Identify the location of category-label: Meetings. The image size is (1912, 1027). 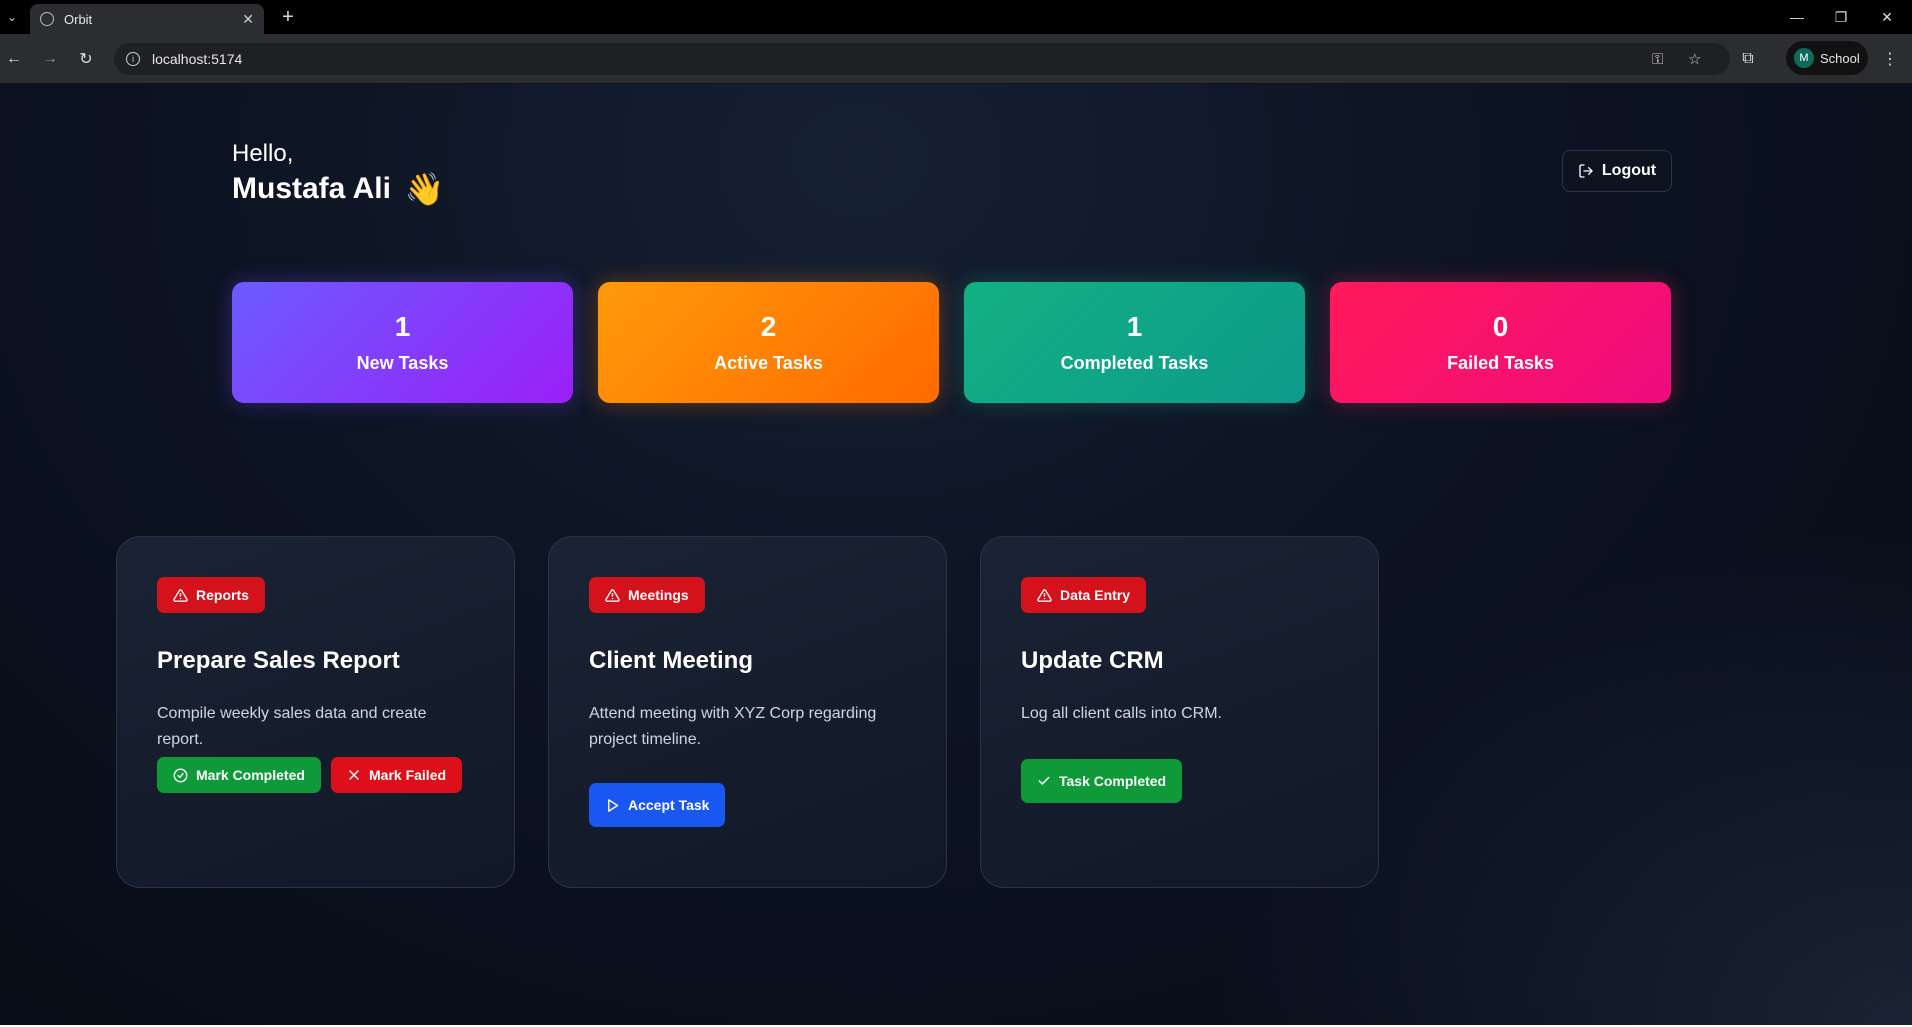
(658, 595).